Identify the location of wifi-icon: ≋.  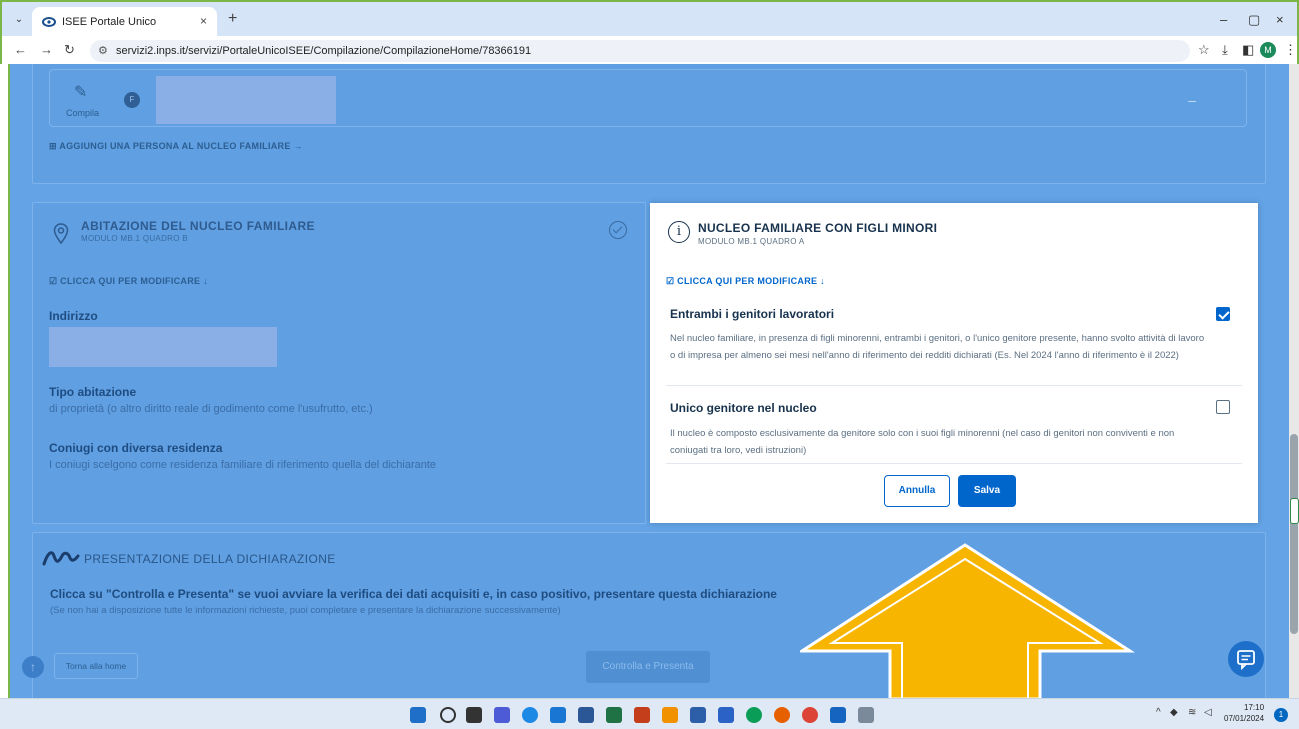
(1192, 712).